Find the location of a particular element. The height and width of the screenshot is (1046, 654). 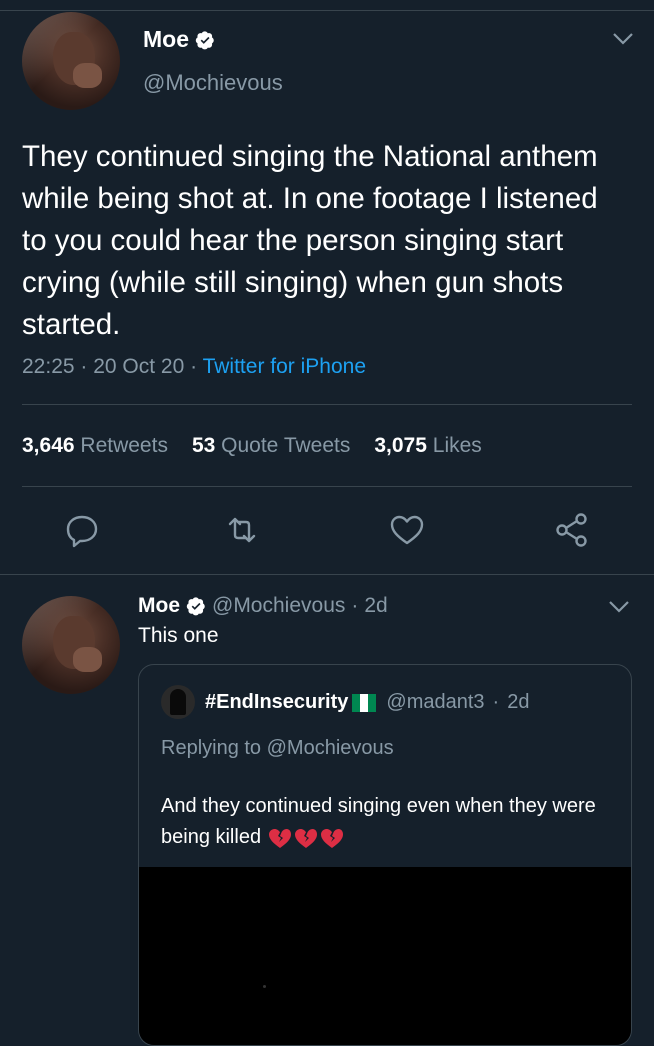

quoted-author-name: #EndInsecurity is located at coordinates (276, 702).